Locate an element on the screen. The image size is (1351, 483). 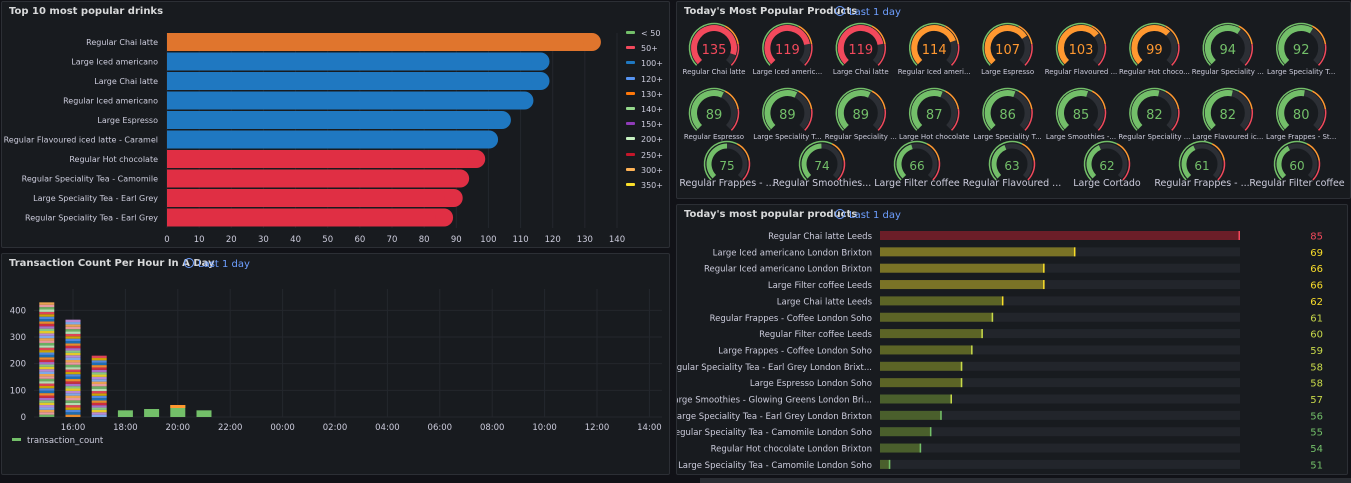
legend-item: 200+ is located at coordinates (644, 139).